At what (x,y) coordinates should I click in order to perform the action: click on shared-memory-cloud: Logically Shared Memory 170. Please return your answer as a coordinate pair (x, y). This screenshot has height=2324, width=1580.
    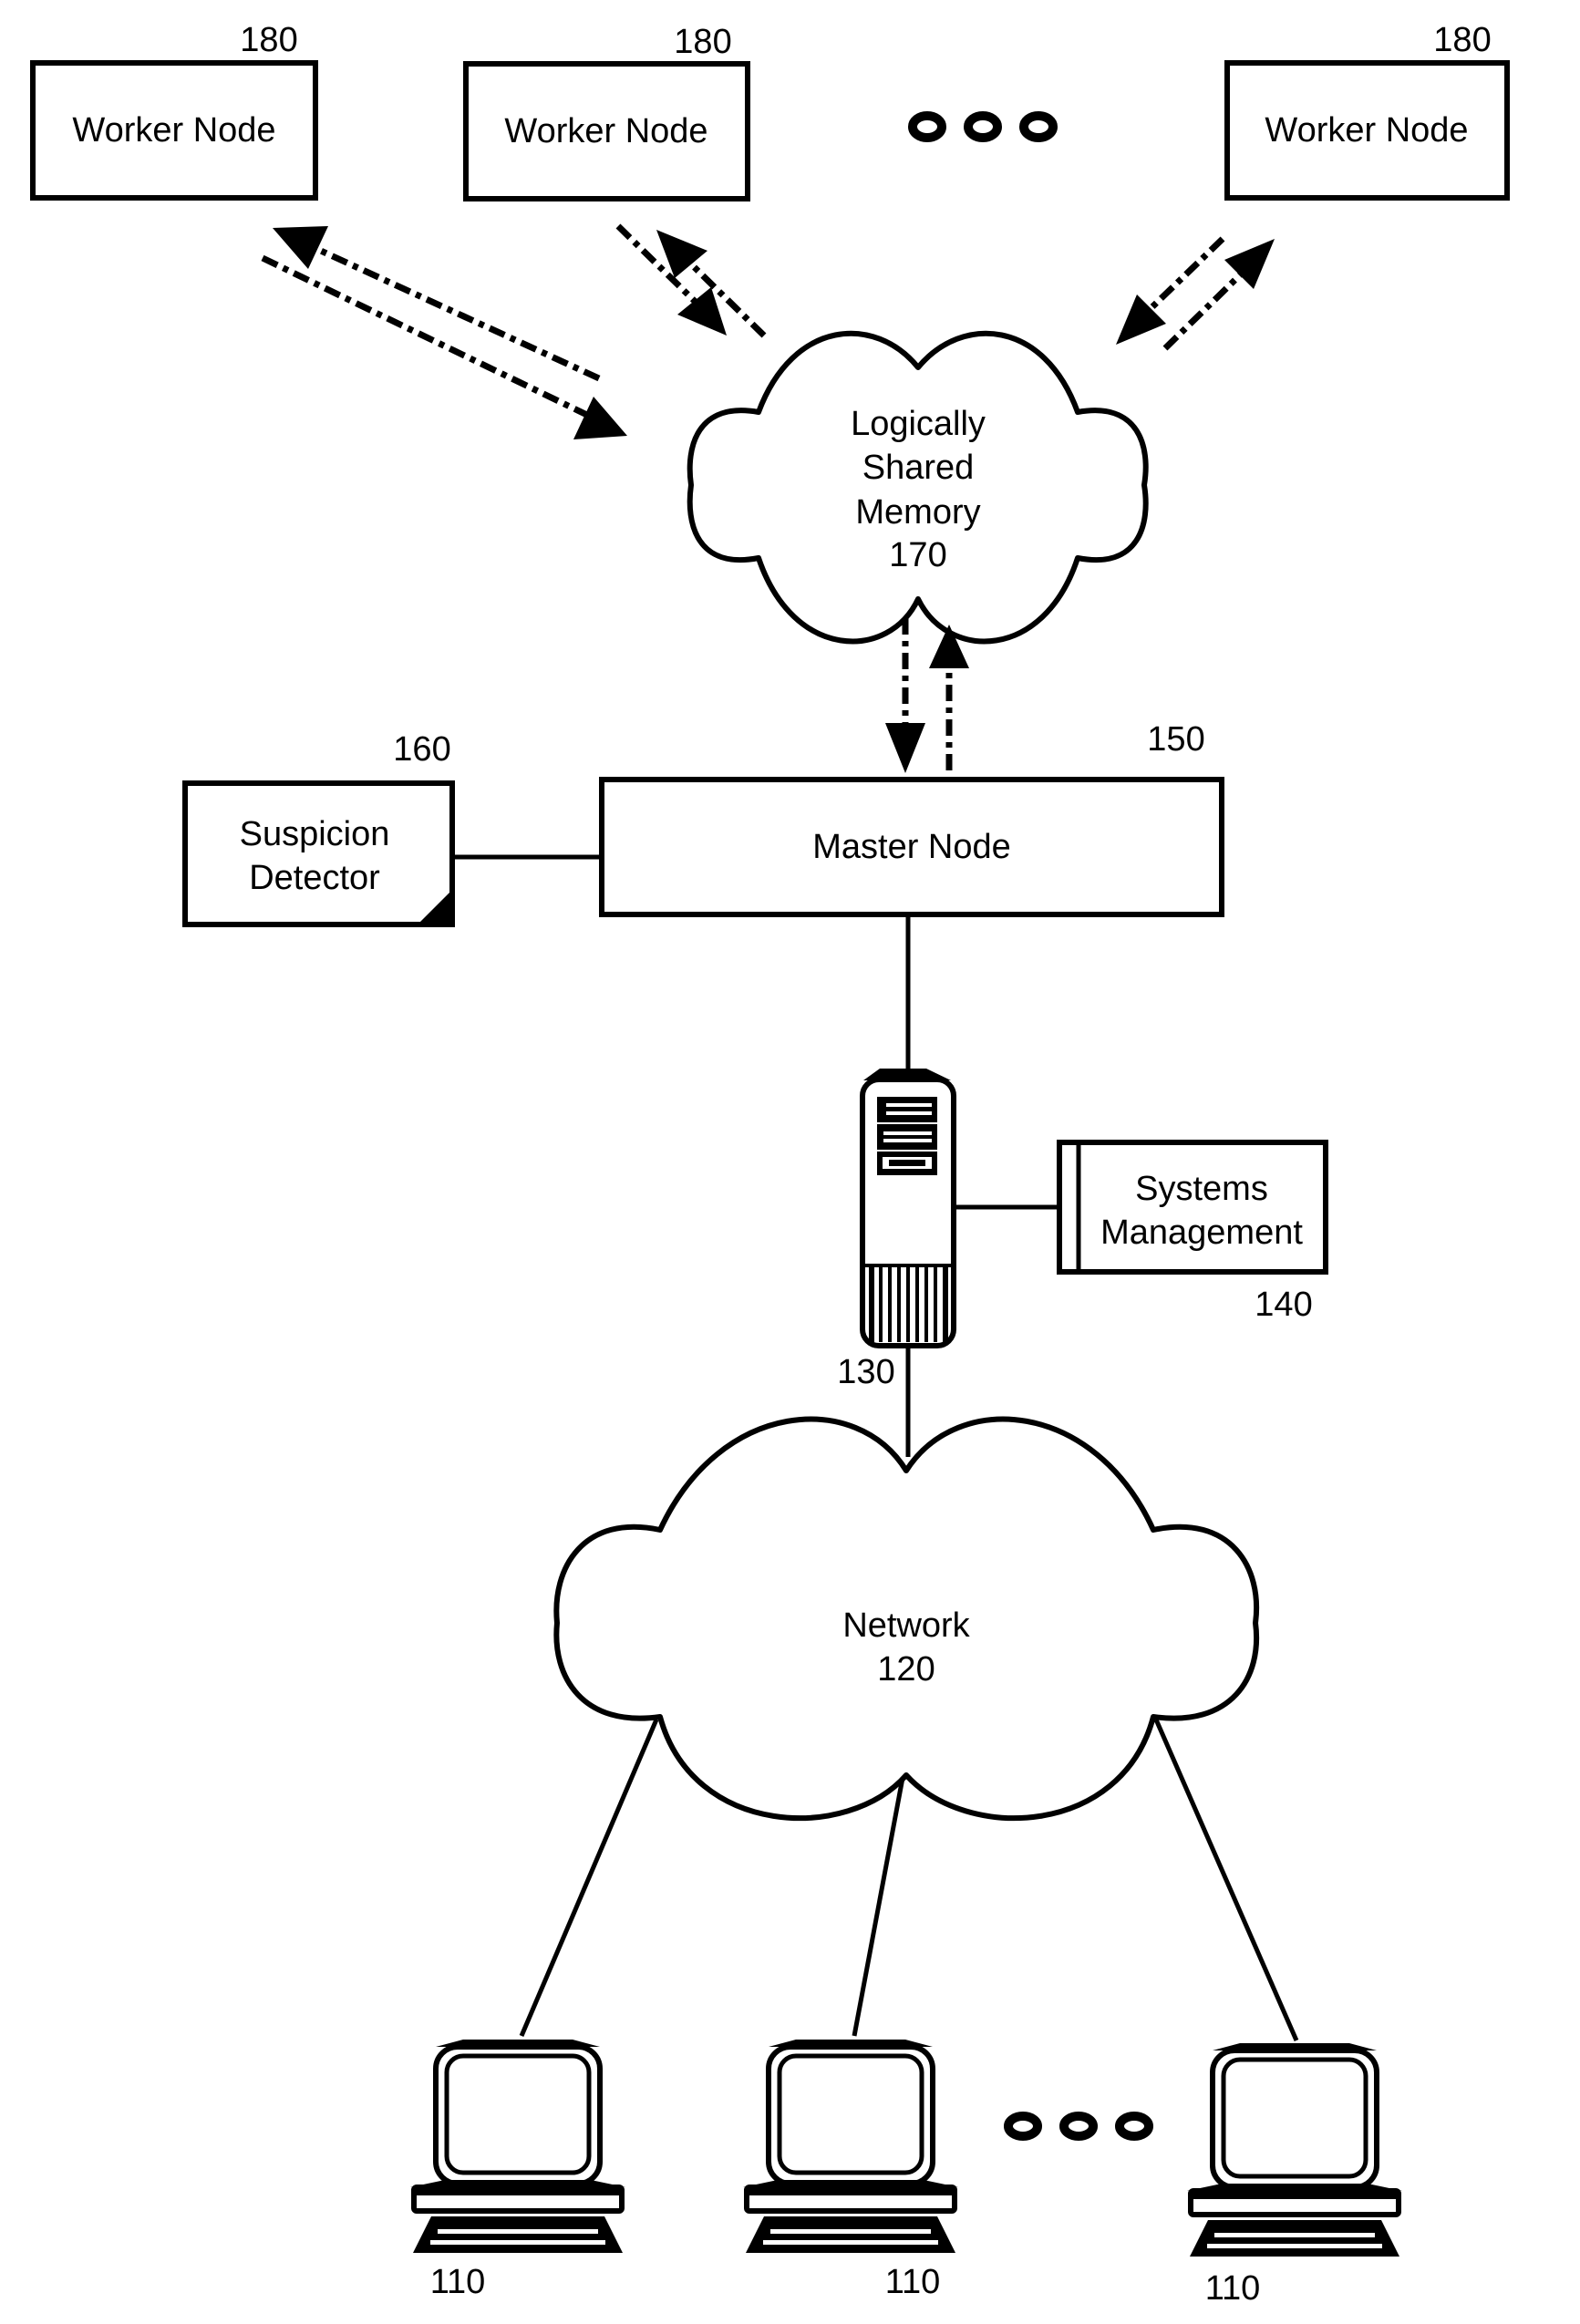
    Looking at the image, I should click on (918, 487).